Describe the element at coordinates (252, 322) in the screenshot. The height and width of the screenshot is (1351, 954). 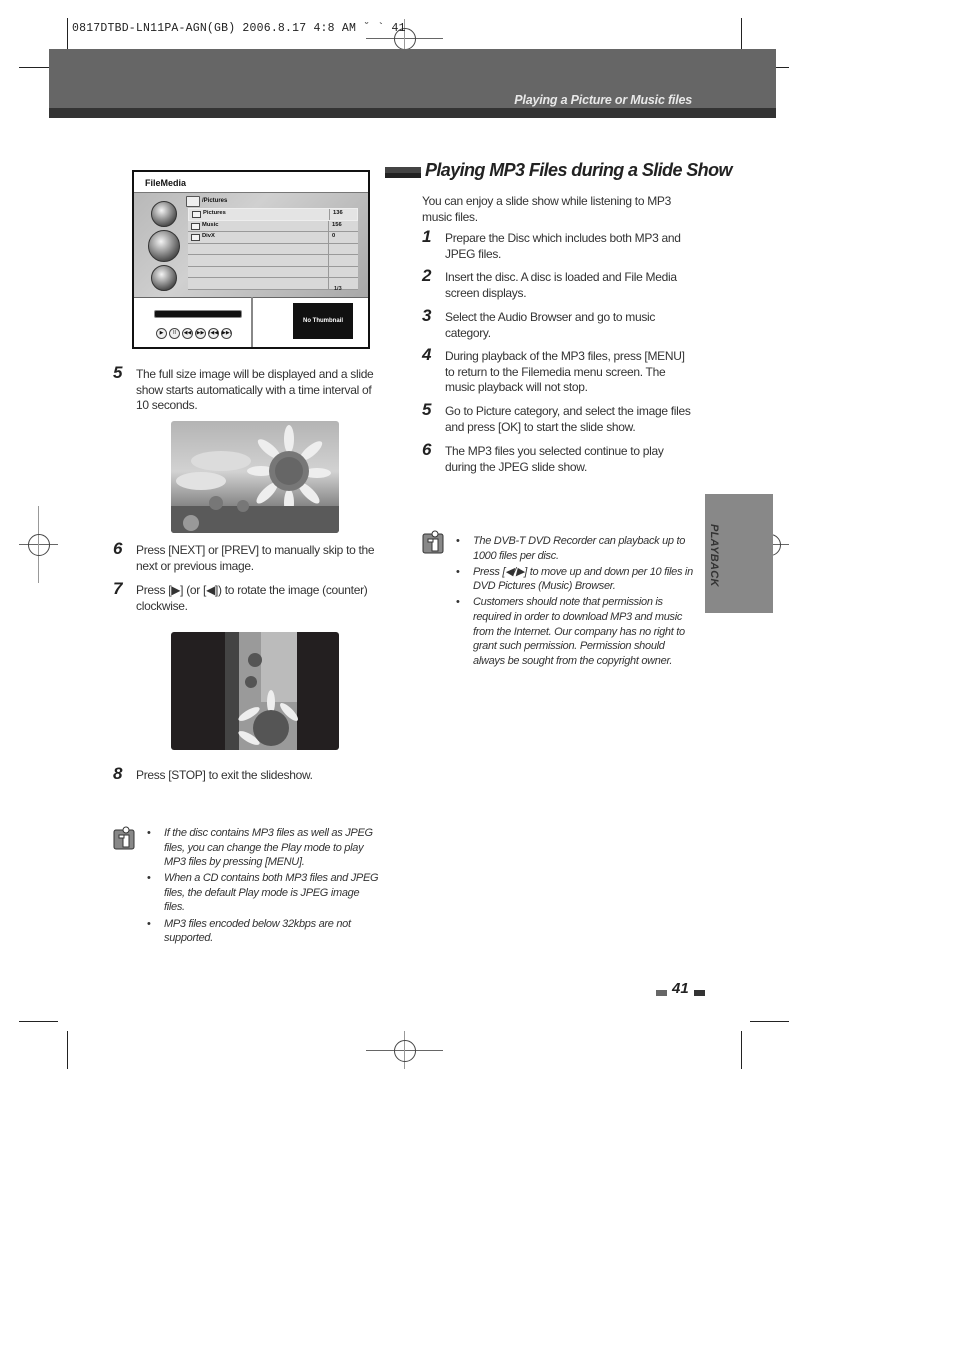
I see `panel-divider` at that location.